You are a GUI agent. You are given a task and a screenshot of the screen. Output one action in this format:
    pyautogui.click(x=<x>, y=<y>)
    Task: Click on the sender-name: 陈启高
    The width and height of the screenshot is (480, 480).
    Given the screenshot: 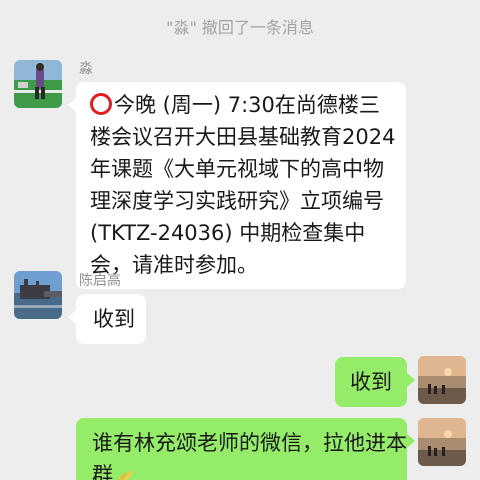 What is the action you would take?
    pyautogui.click(x=100, y=281)
    